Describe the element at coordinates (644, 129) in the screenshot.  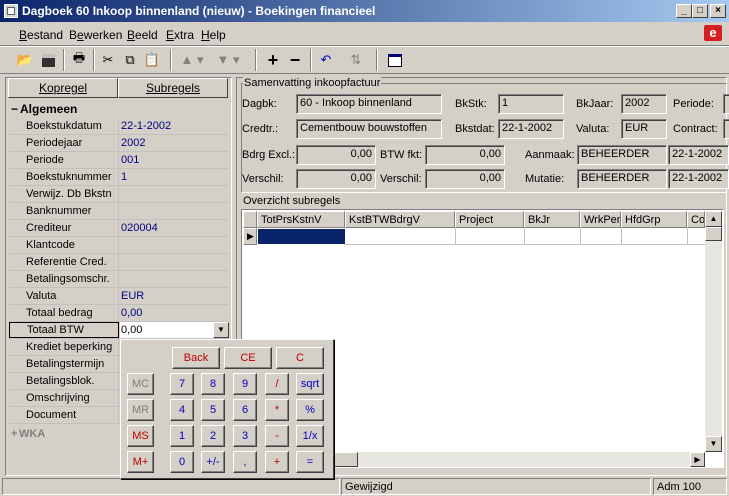
I see `valuta-field: EUR` at that location.